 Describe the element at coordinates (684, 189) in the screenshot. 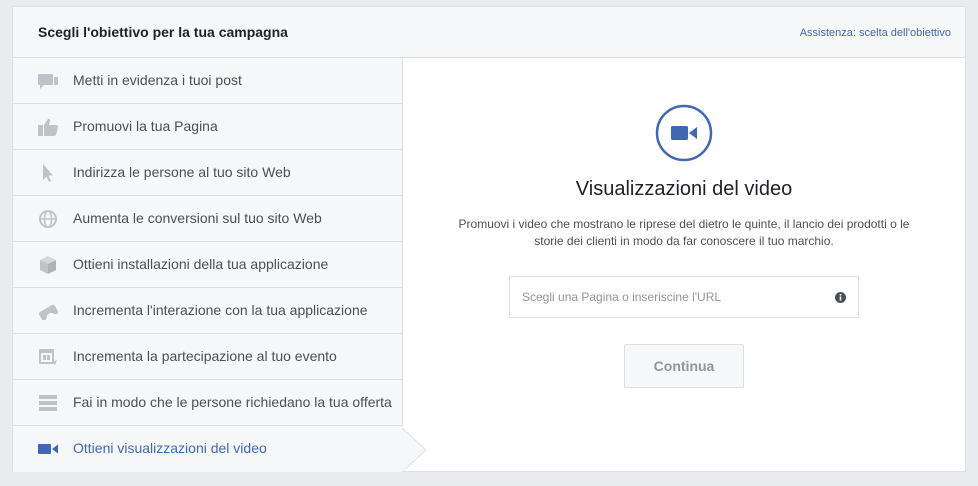

I see `objective-title: Visualizzazioni del video` at that location.